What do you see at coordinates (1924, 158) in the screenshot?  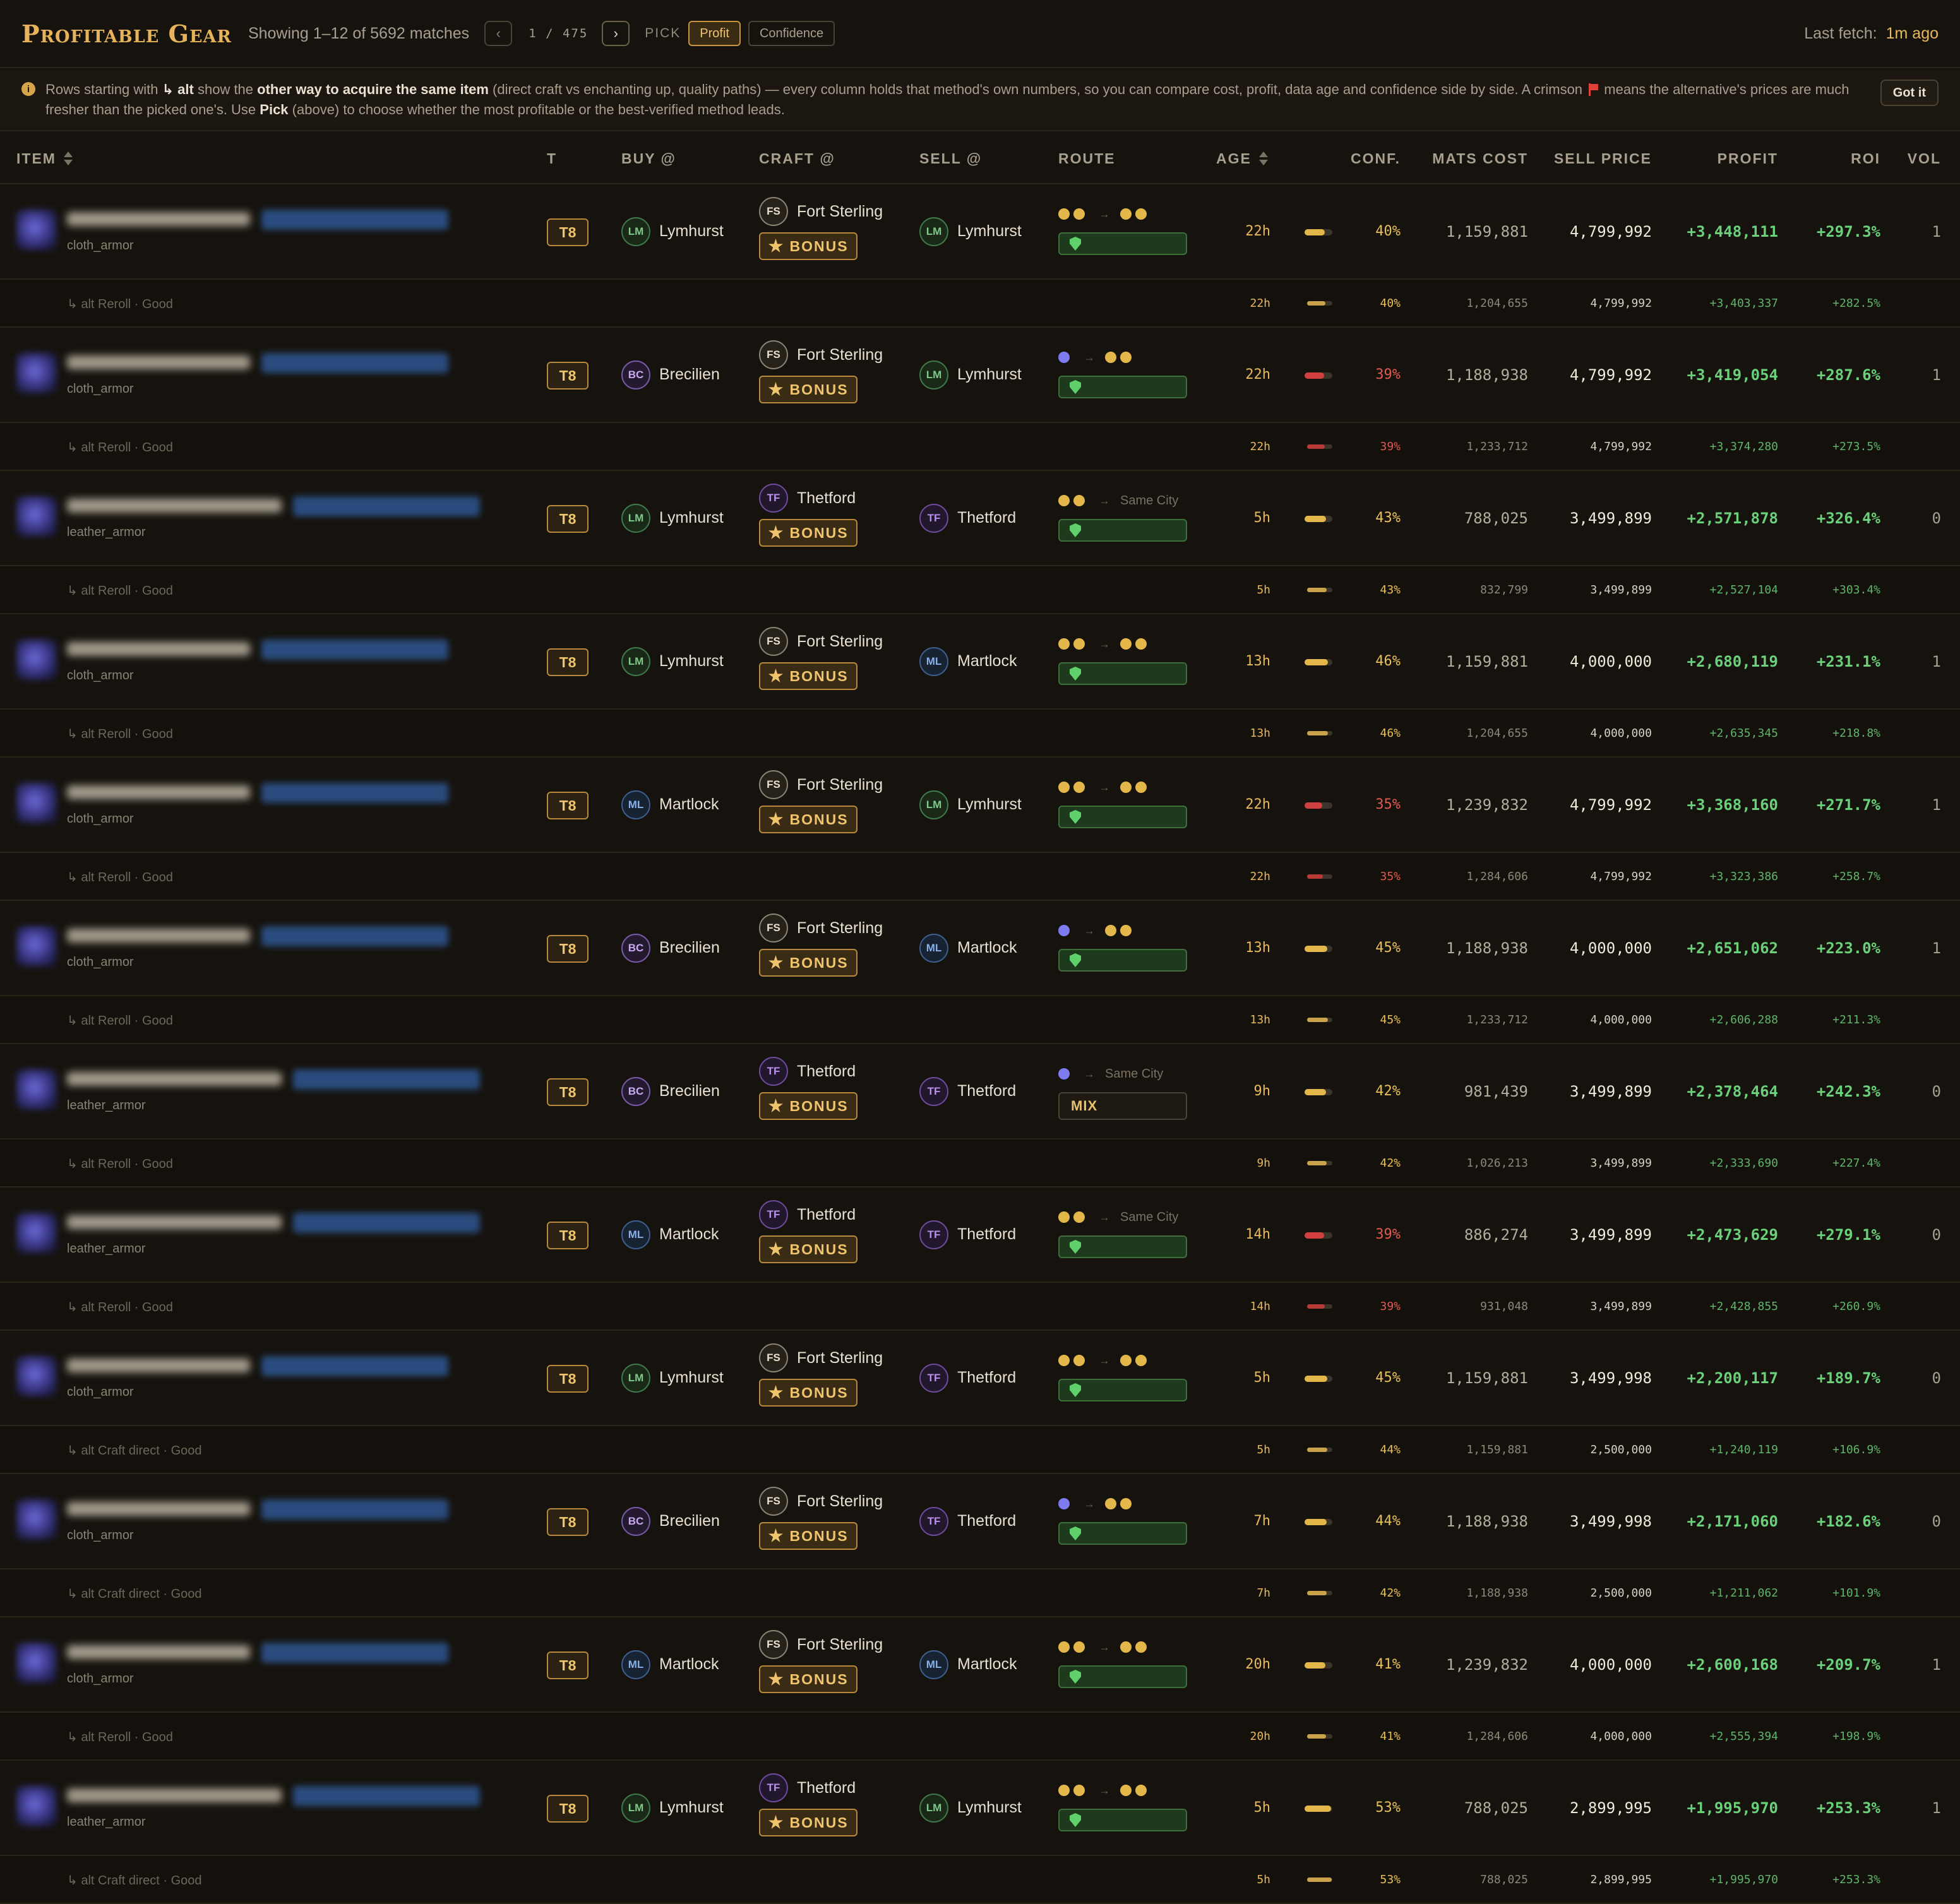 I see `col-vol-header: VOL` at bounding box center [1924, 158].